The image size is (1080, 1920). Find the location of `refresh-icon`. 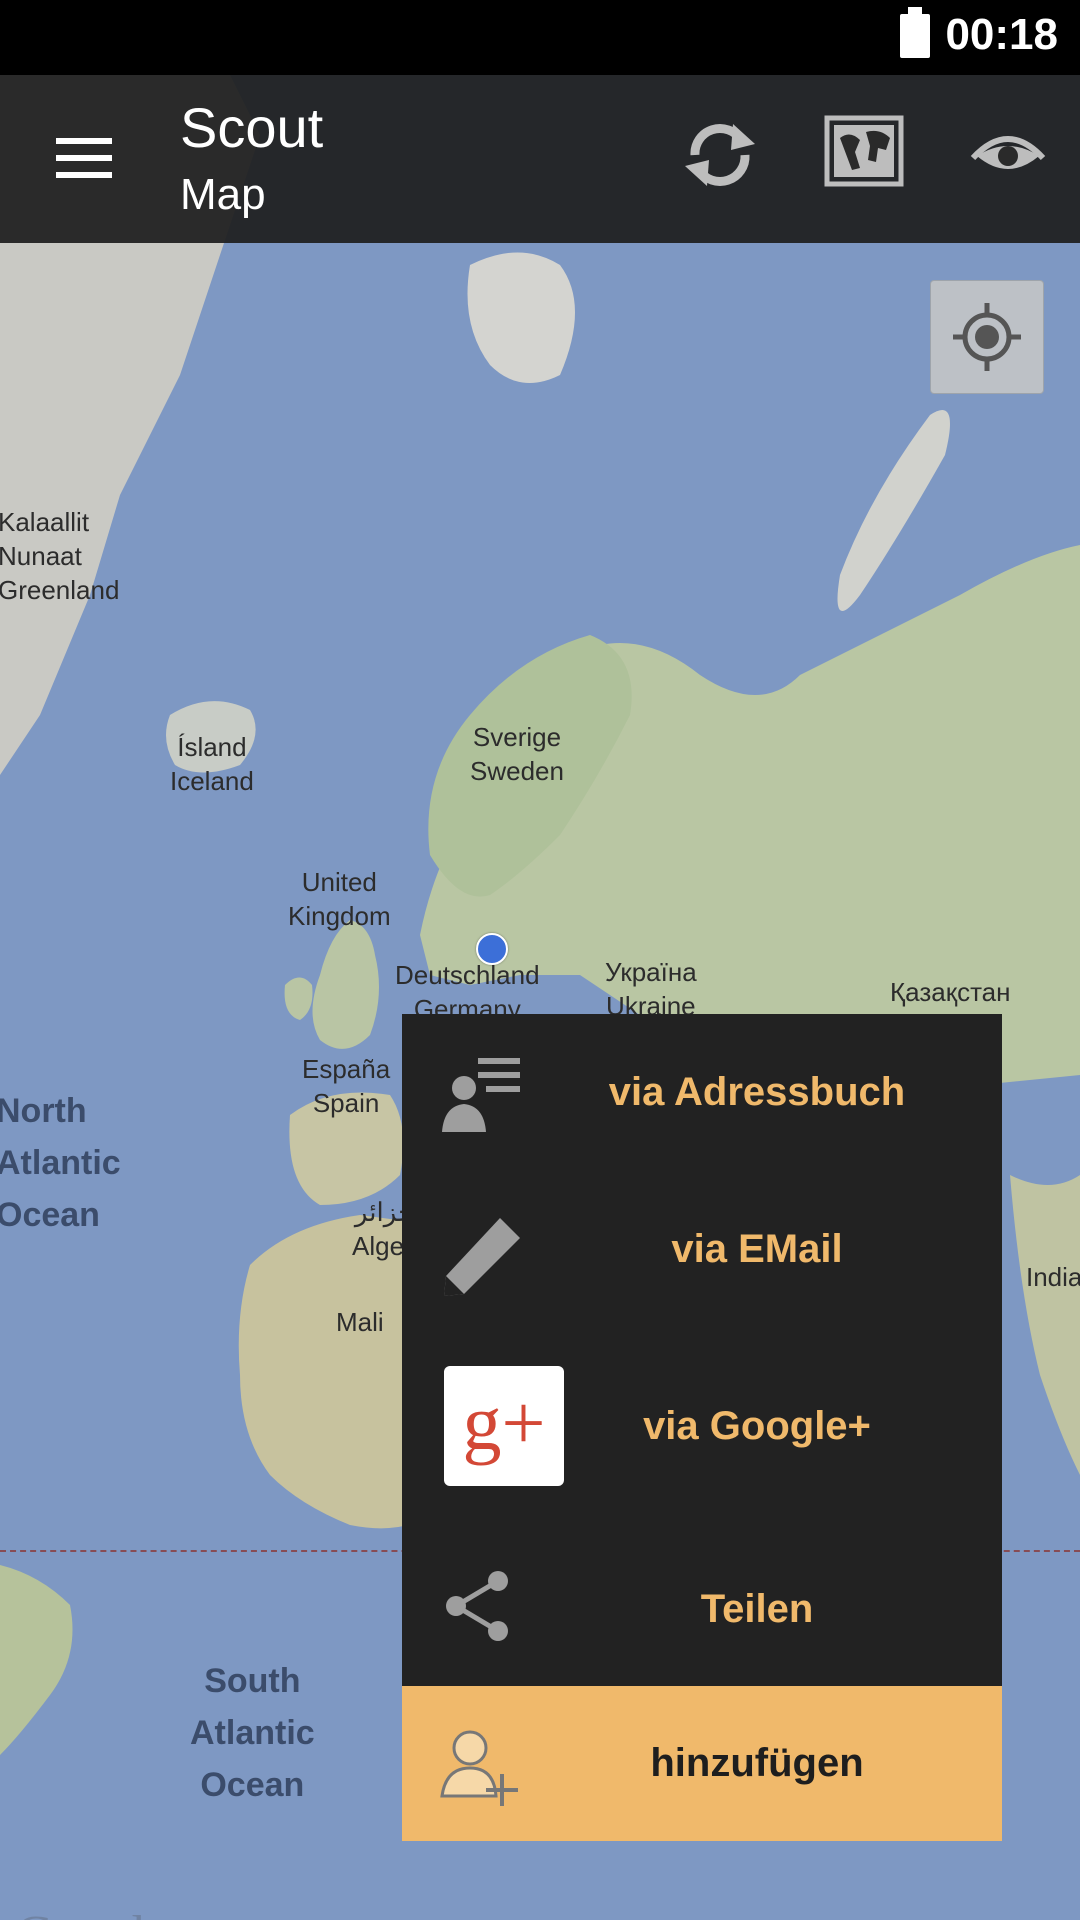

refresh-icon is located at coordinates (720, 155).